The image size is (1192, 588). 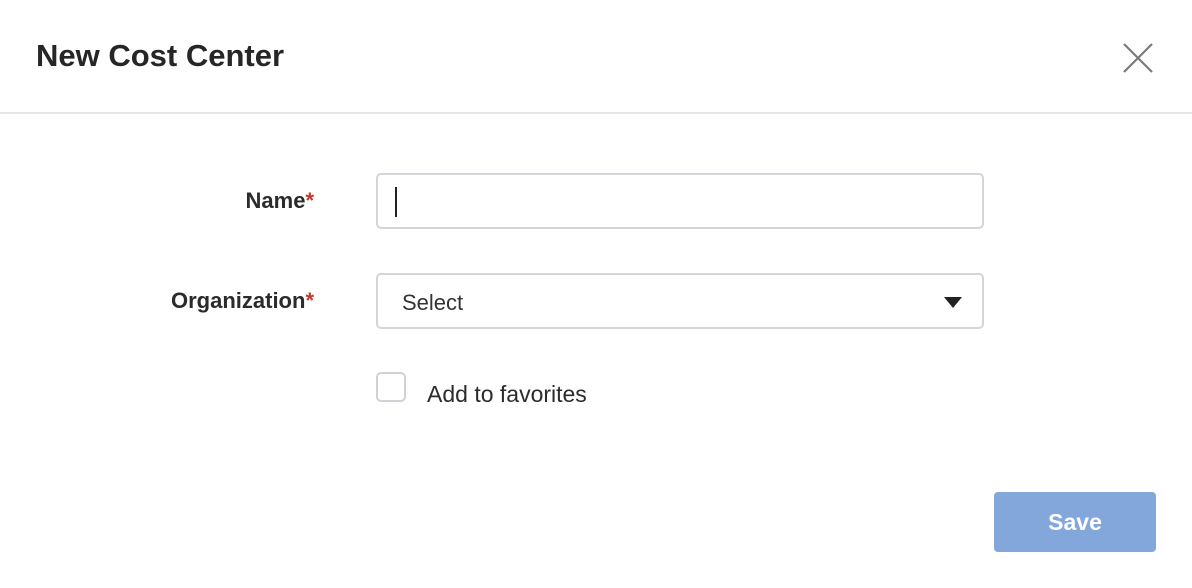 I want to click on close-button, so click(x=1138, y=58).